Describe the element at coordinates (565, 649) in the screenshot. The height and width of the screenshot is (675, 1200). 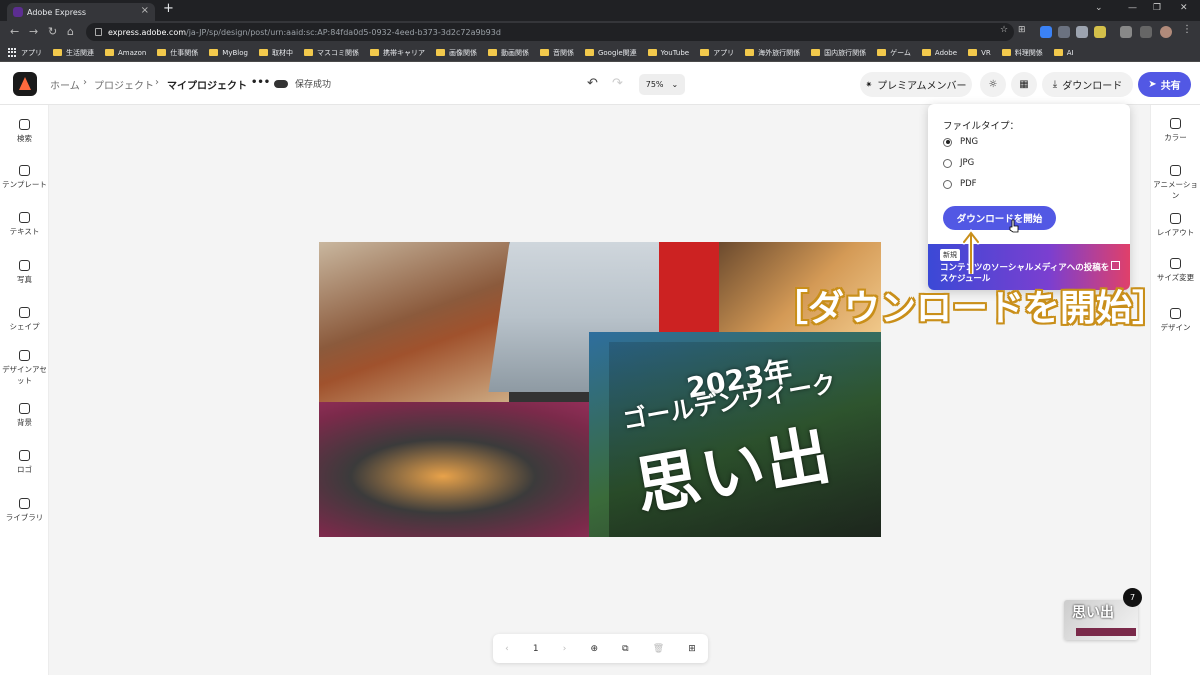
I see `next-page-icon: ›` at that location.